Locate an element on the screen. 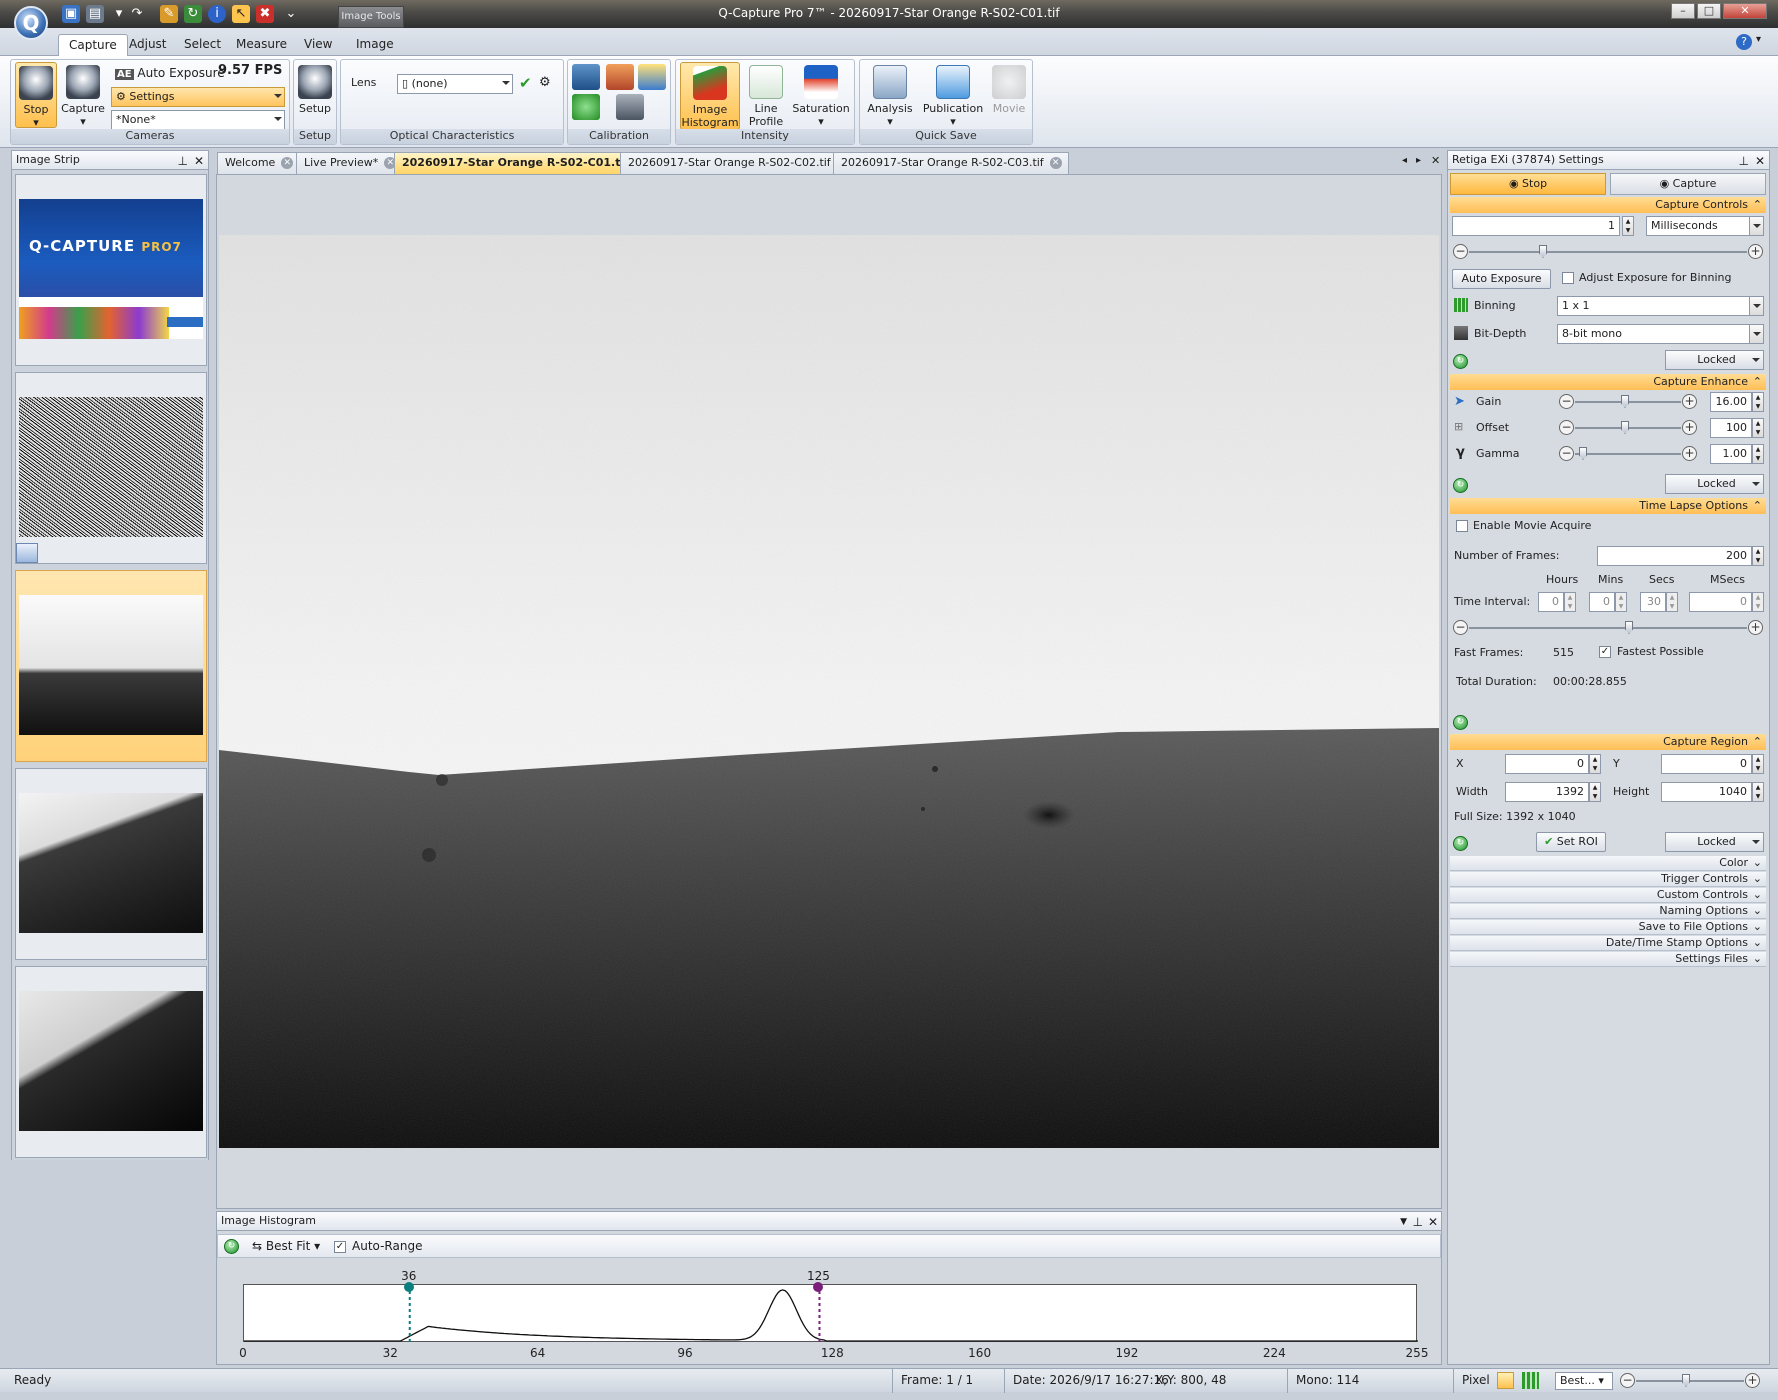  calibration-refresh-icon is located at coordinates (586, 107).